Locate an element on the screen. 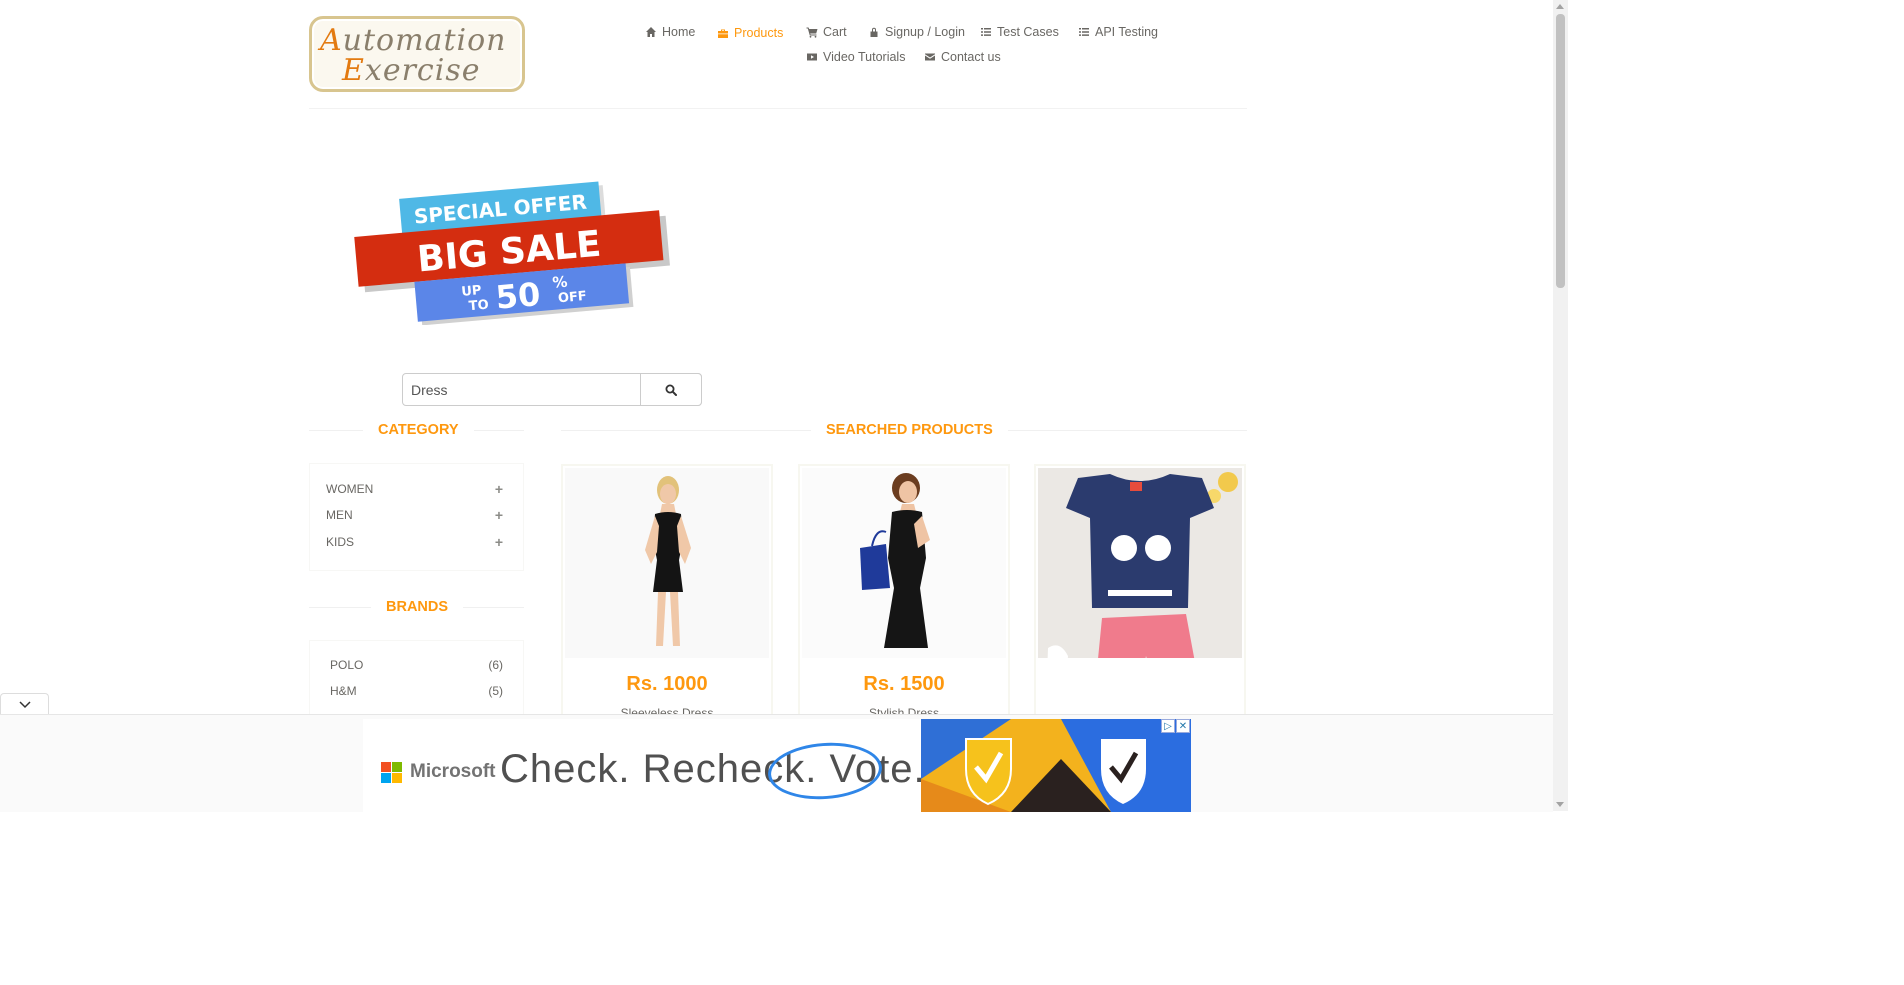 The width and height of the screenshot is (1904, 985). nav-test-cases-label: Test Cases is located at coordinates (1028, 32).